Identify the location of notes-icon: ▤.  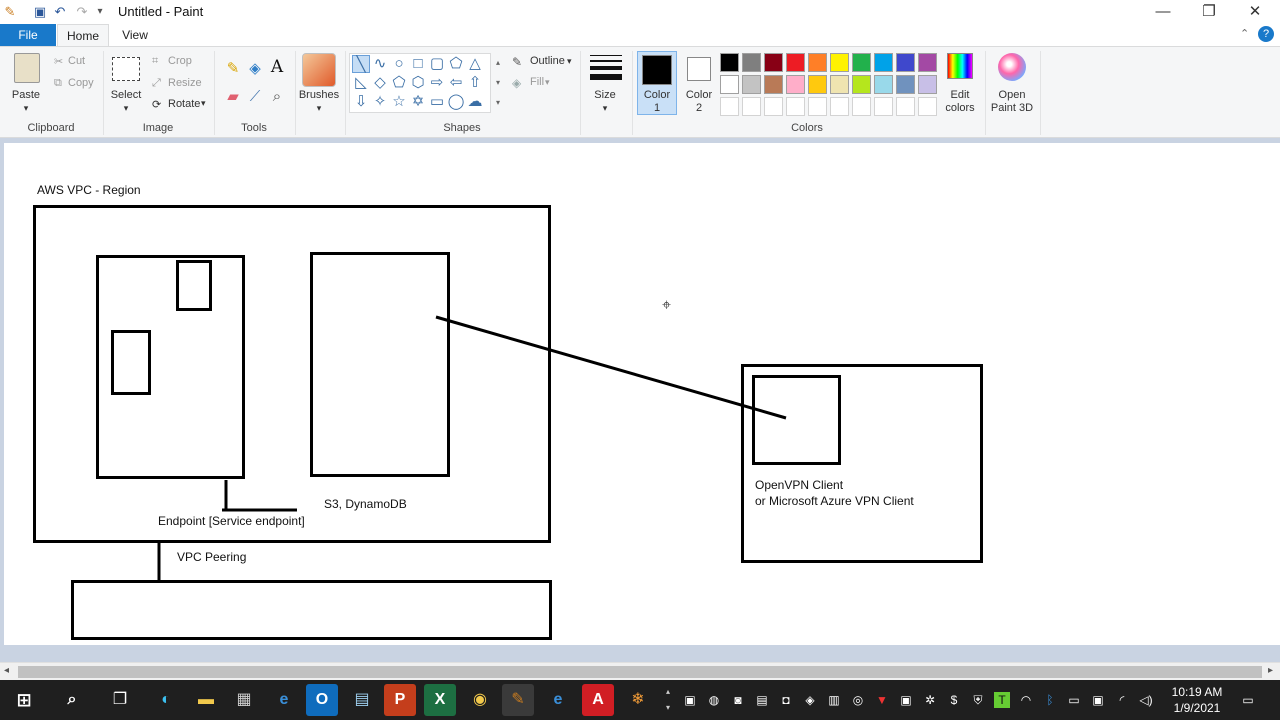
(362, 700).